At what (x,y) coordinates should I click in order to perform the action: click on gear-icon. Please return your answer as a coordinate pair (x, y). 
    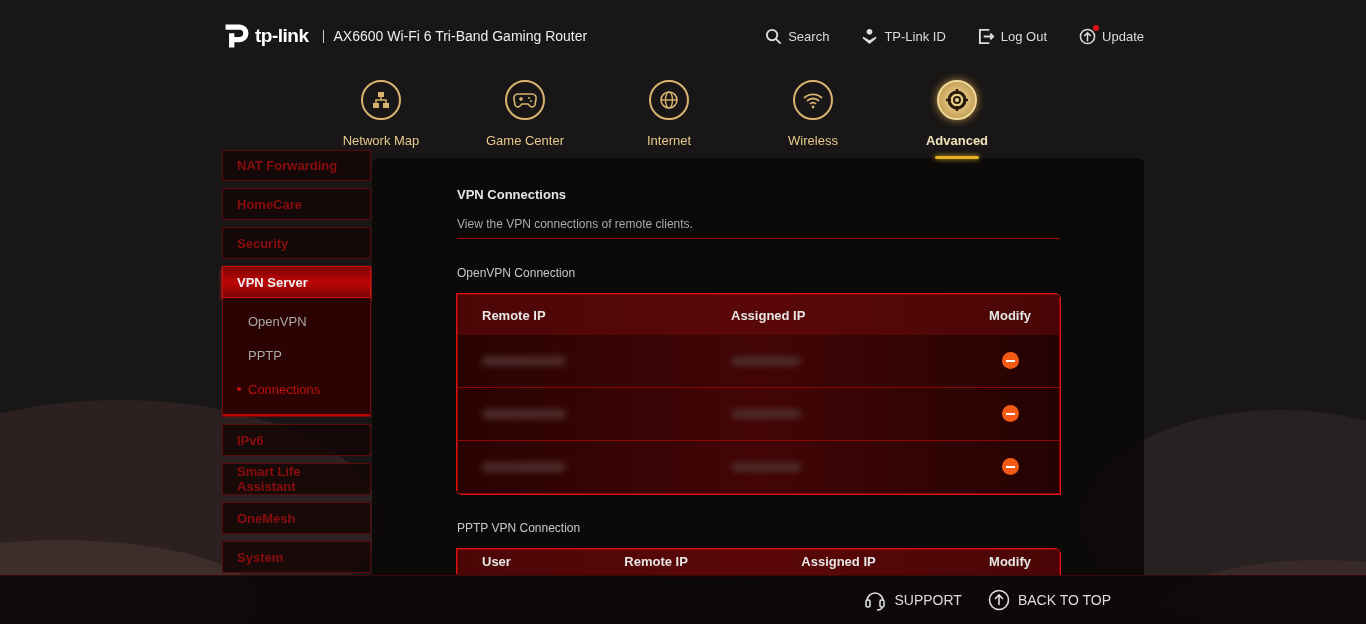
    Looking at the image, I should click on (957, 100).